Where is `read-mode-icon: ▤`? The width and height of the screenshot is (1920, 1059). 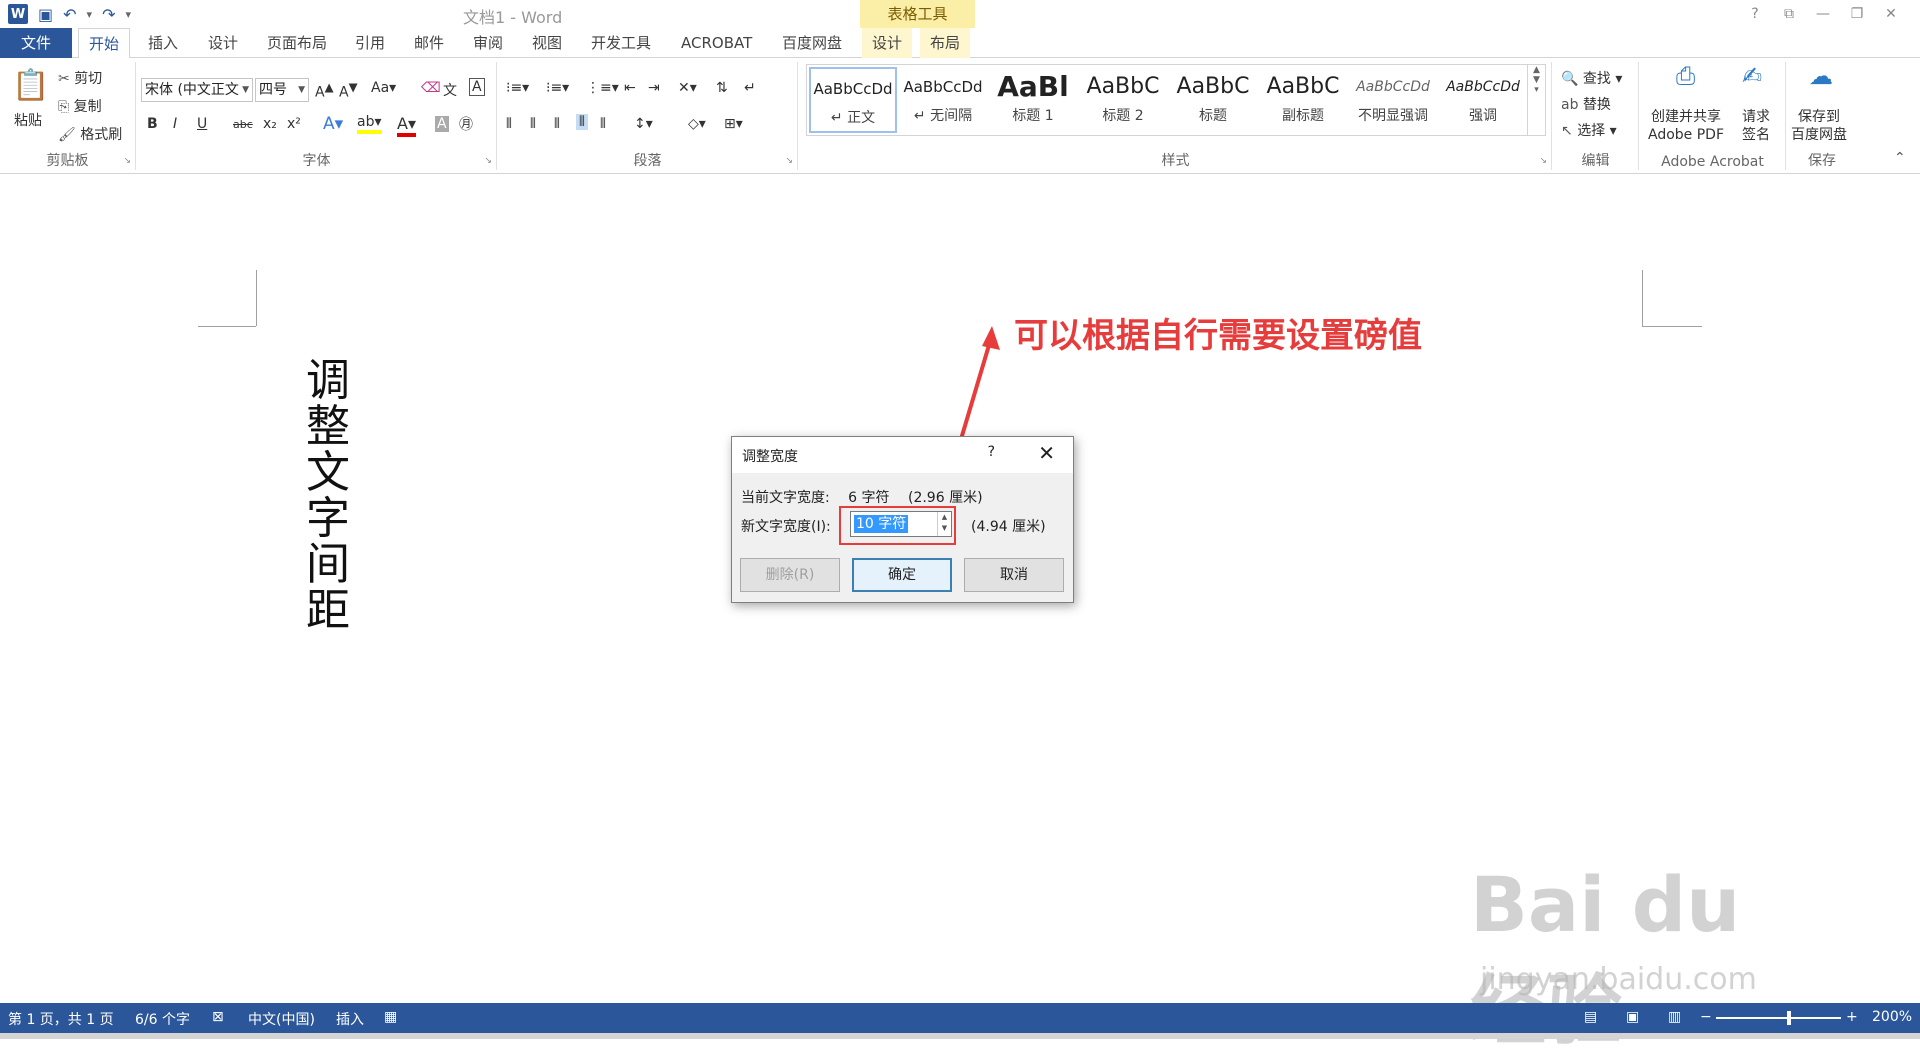 read-mode-icon: ▤ is located at coordinates (1590, 1017).